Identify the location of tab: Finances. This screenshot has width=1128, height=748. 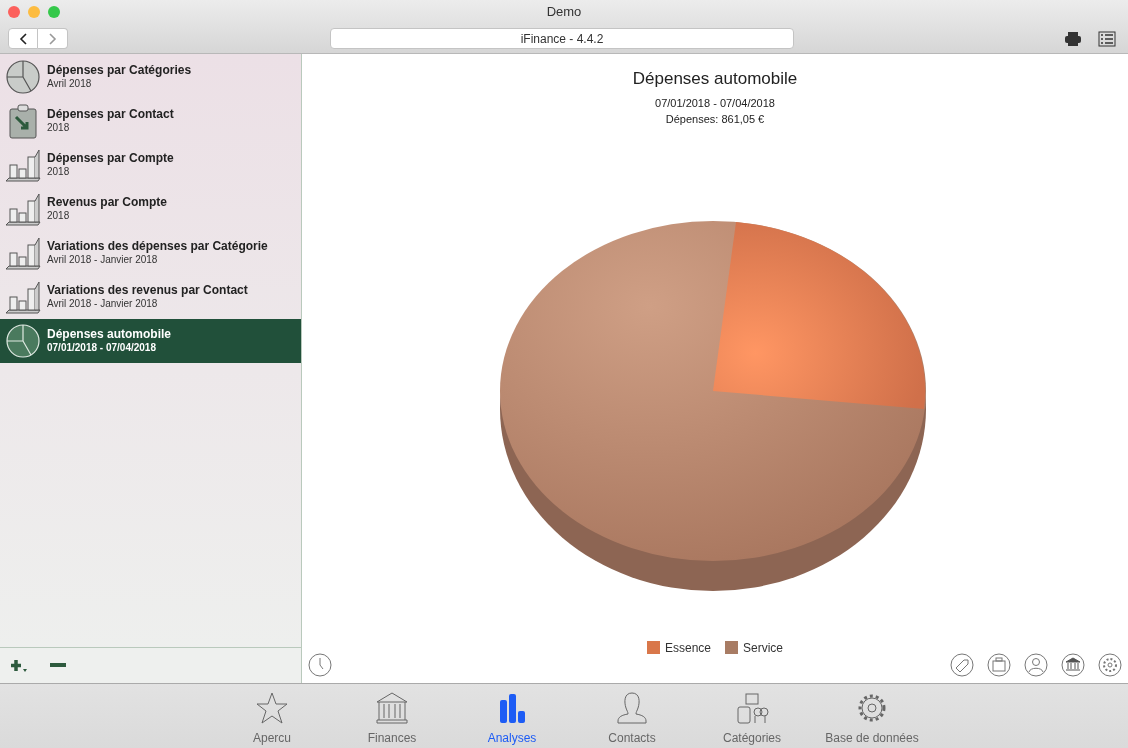
(392, 718).